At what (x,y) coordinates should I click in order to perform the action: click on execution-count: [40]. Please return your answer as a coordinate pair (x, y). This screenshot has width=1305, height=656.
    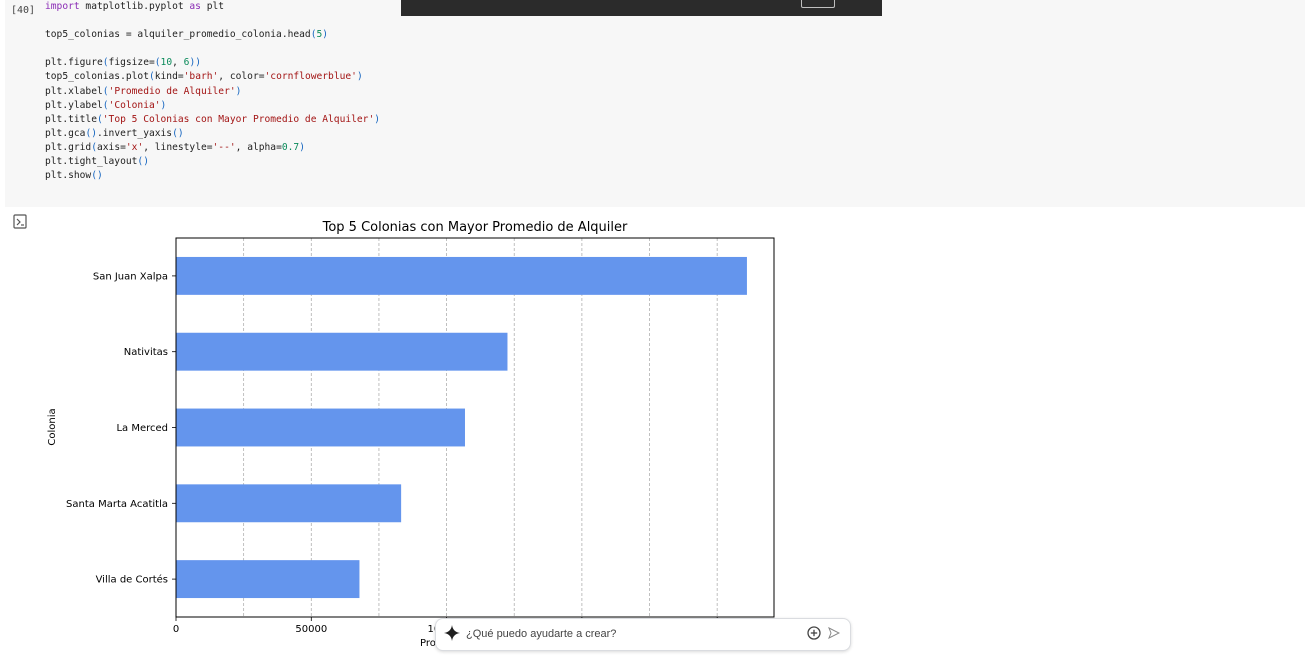
    Looking at the image, I should click on (23, 10).